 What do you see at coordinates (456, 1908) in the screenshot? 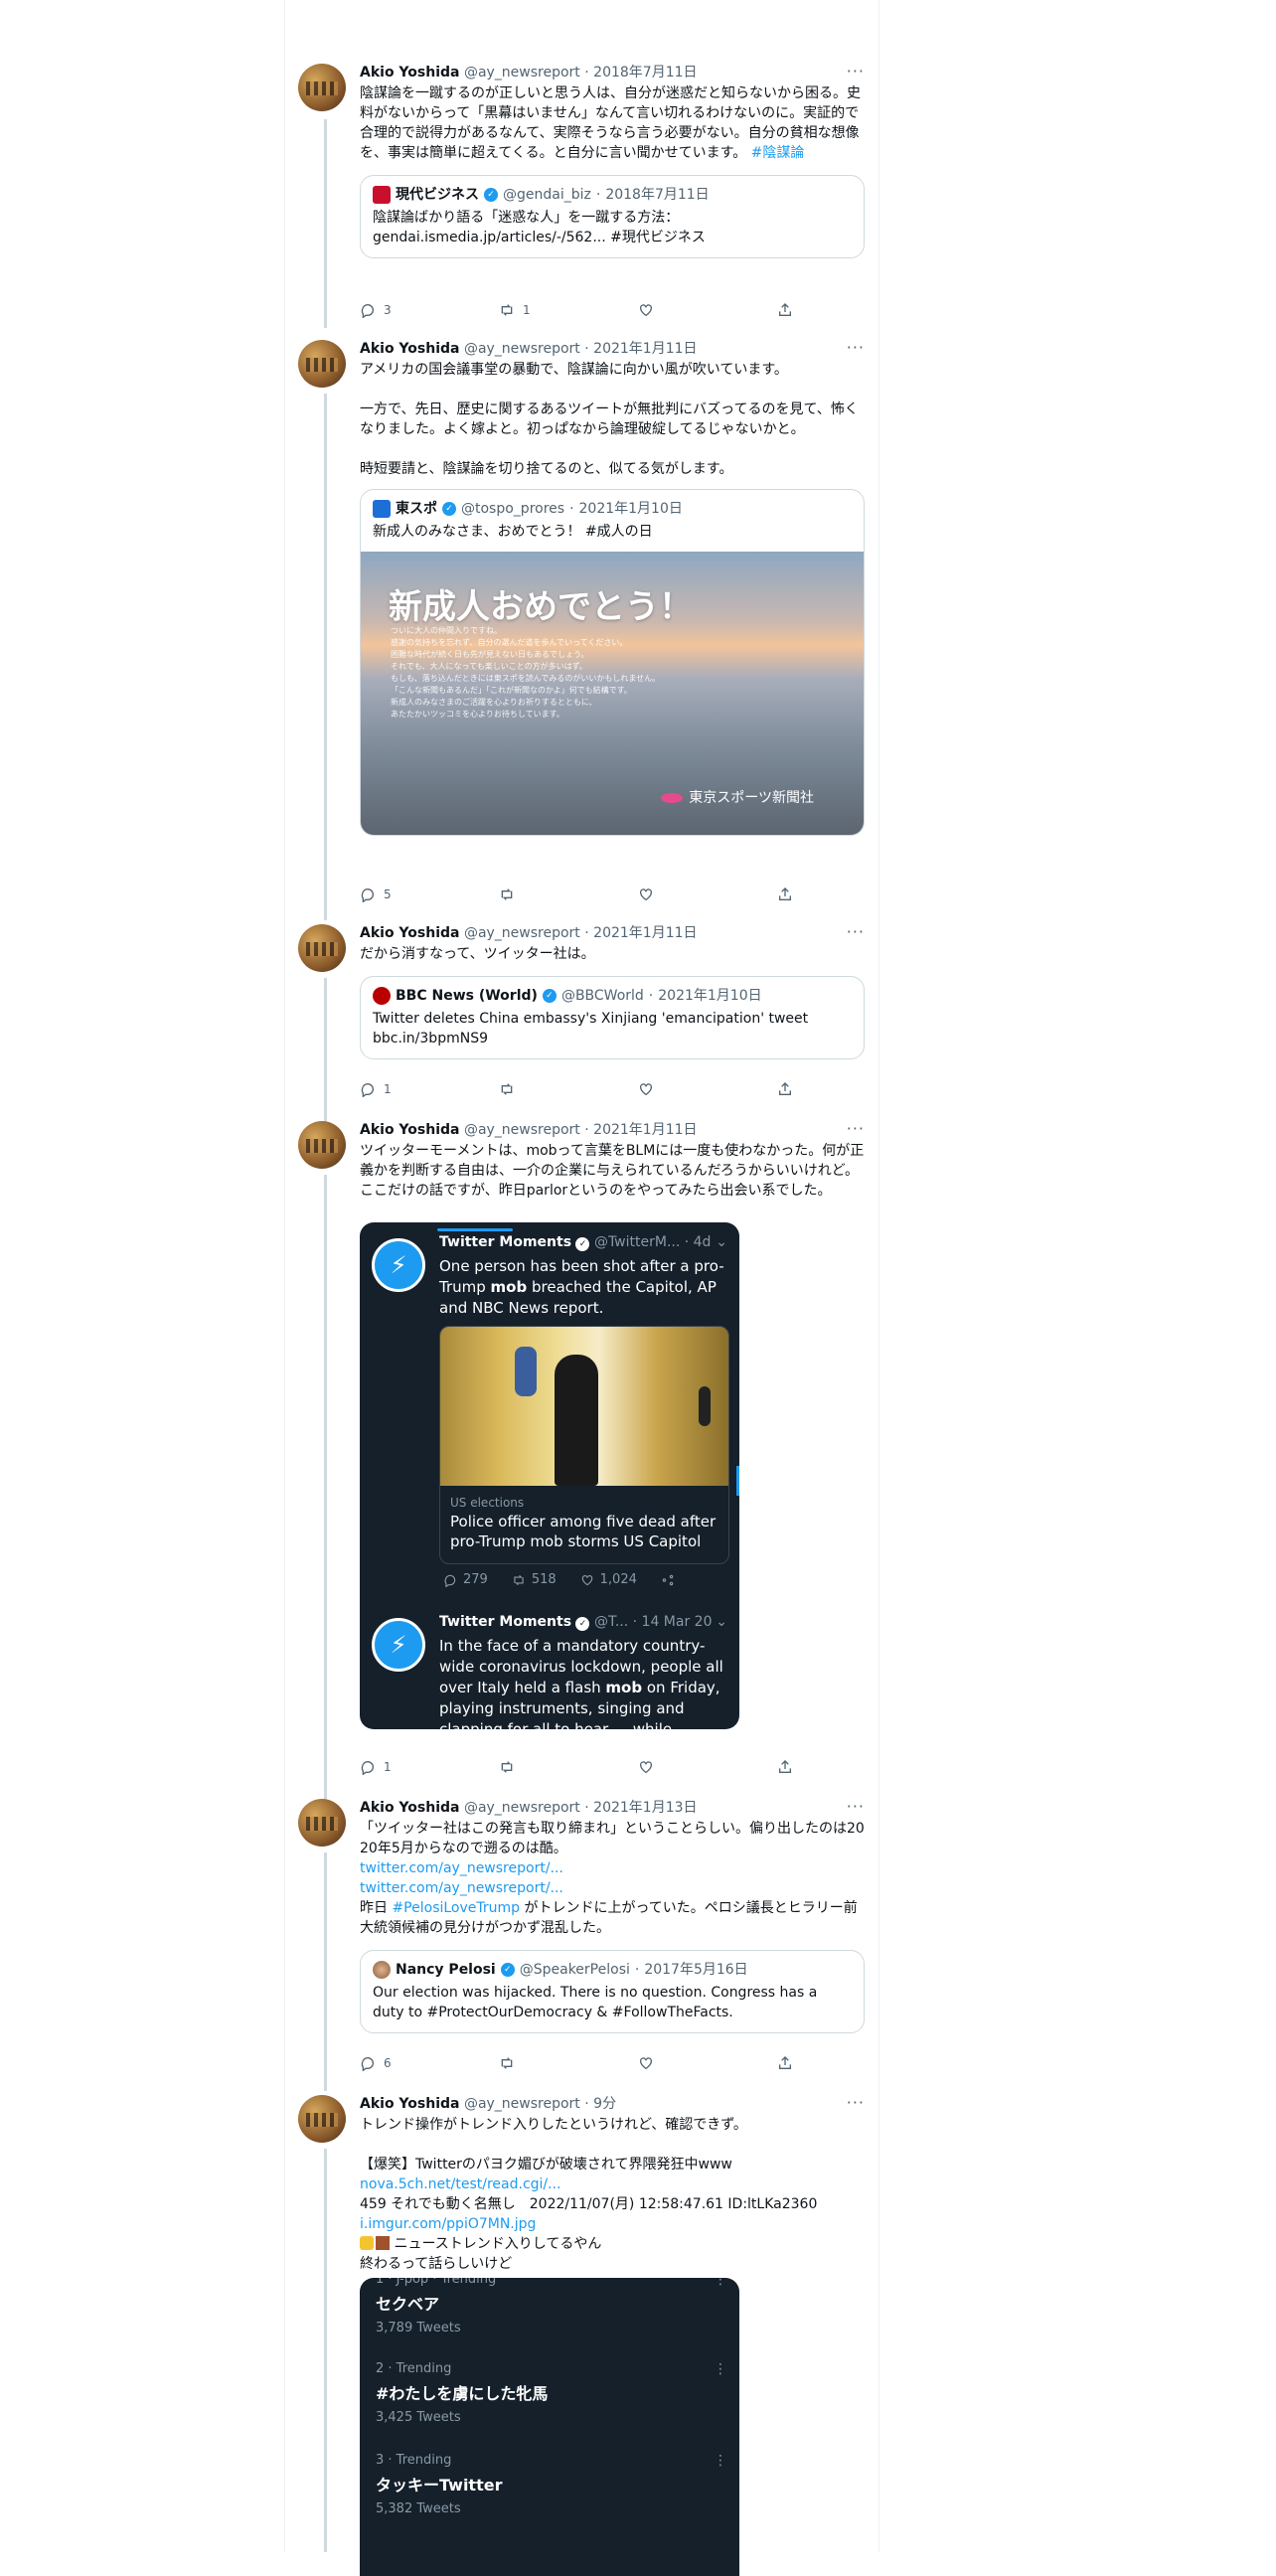
I see `hashtag-link: #PelosiLoveTrump` at bounding box center [456, 1908].